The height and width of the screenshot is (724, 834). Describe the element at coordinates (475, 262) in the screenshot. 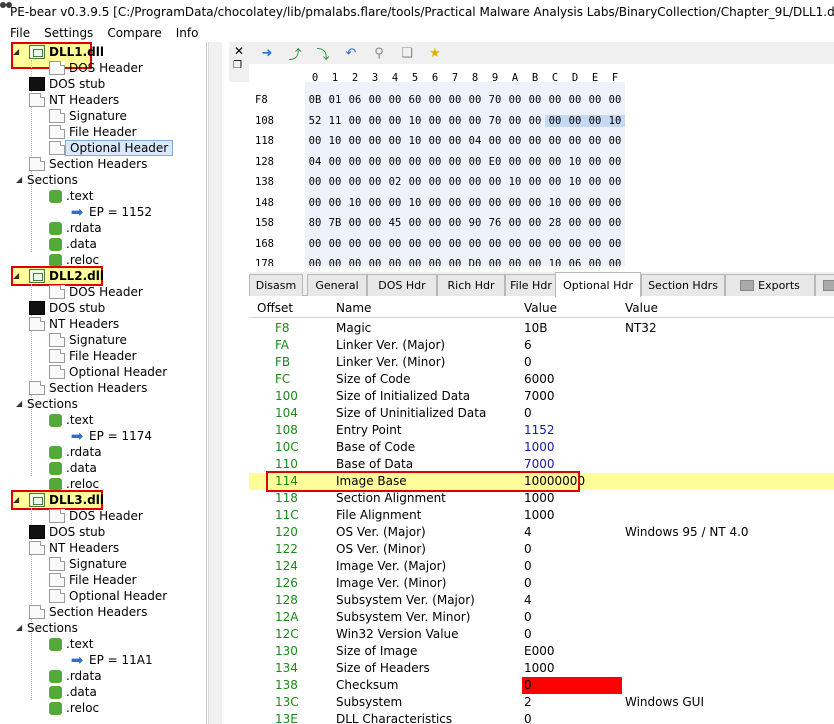

I see `hex-byte: D0` at that location.